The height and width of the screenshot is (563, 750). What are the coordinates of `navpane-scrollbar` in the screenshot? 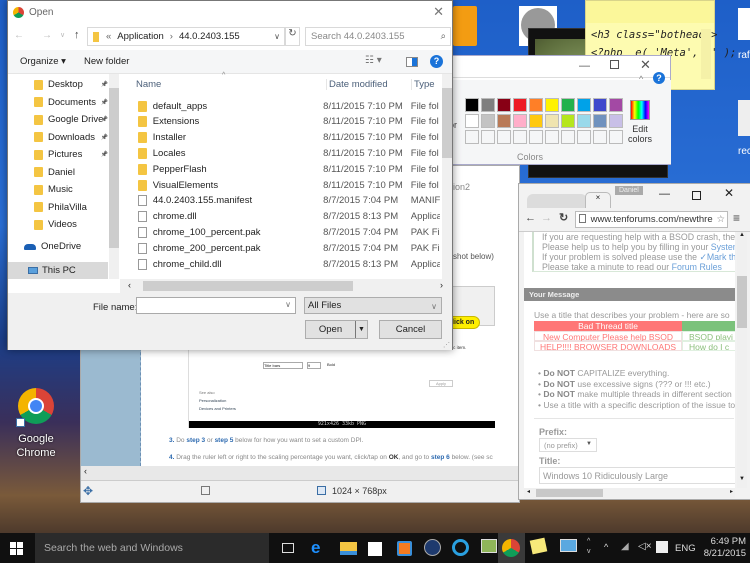 It's located at (114, 176).